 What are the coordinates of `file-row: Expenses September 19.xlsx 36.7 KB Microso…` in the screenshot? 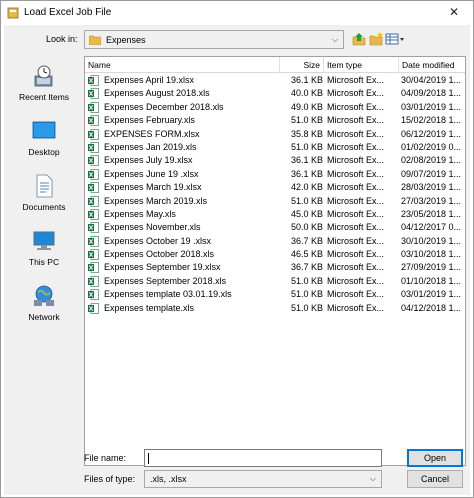 It's located at (275, 267).